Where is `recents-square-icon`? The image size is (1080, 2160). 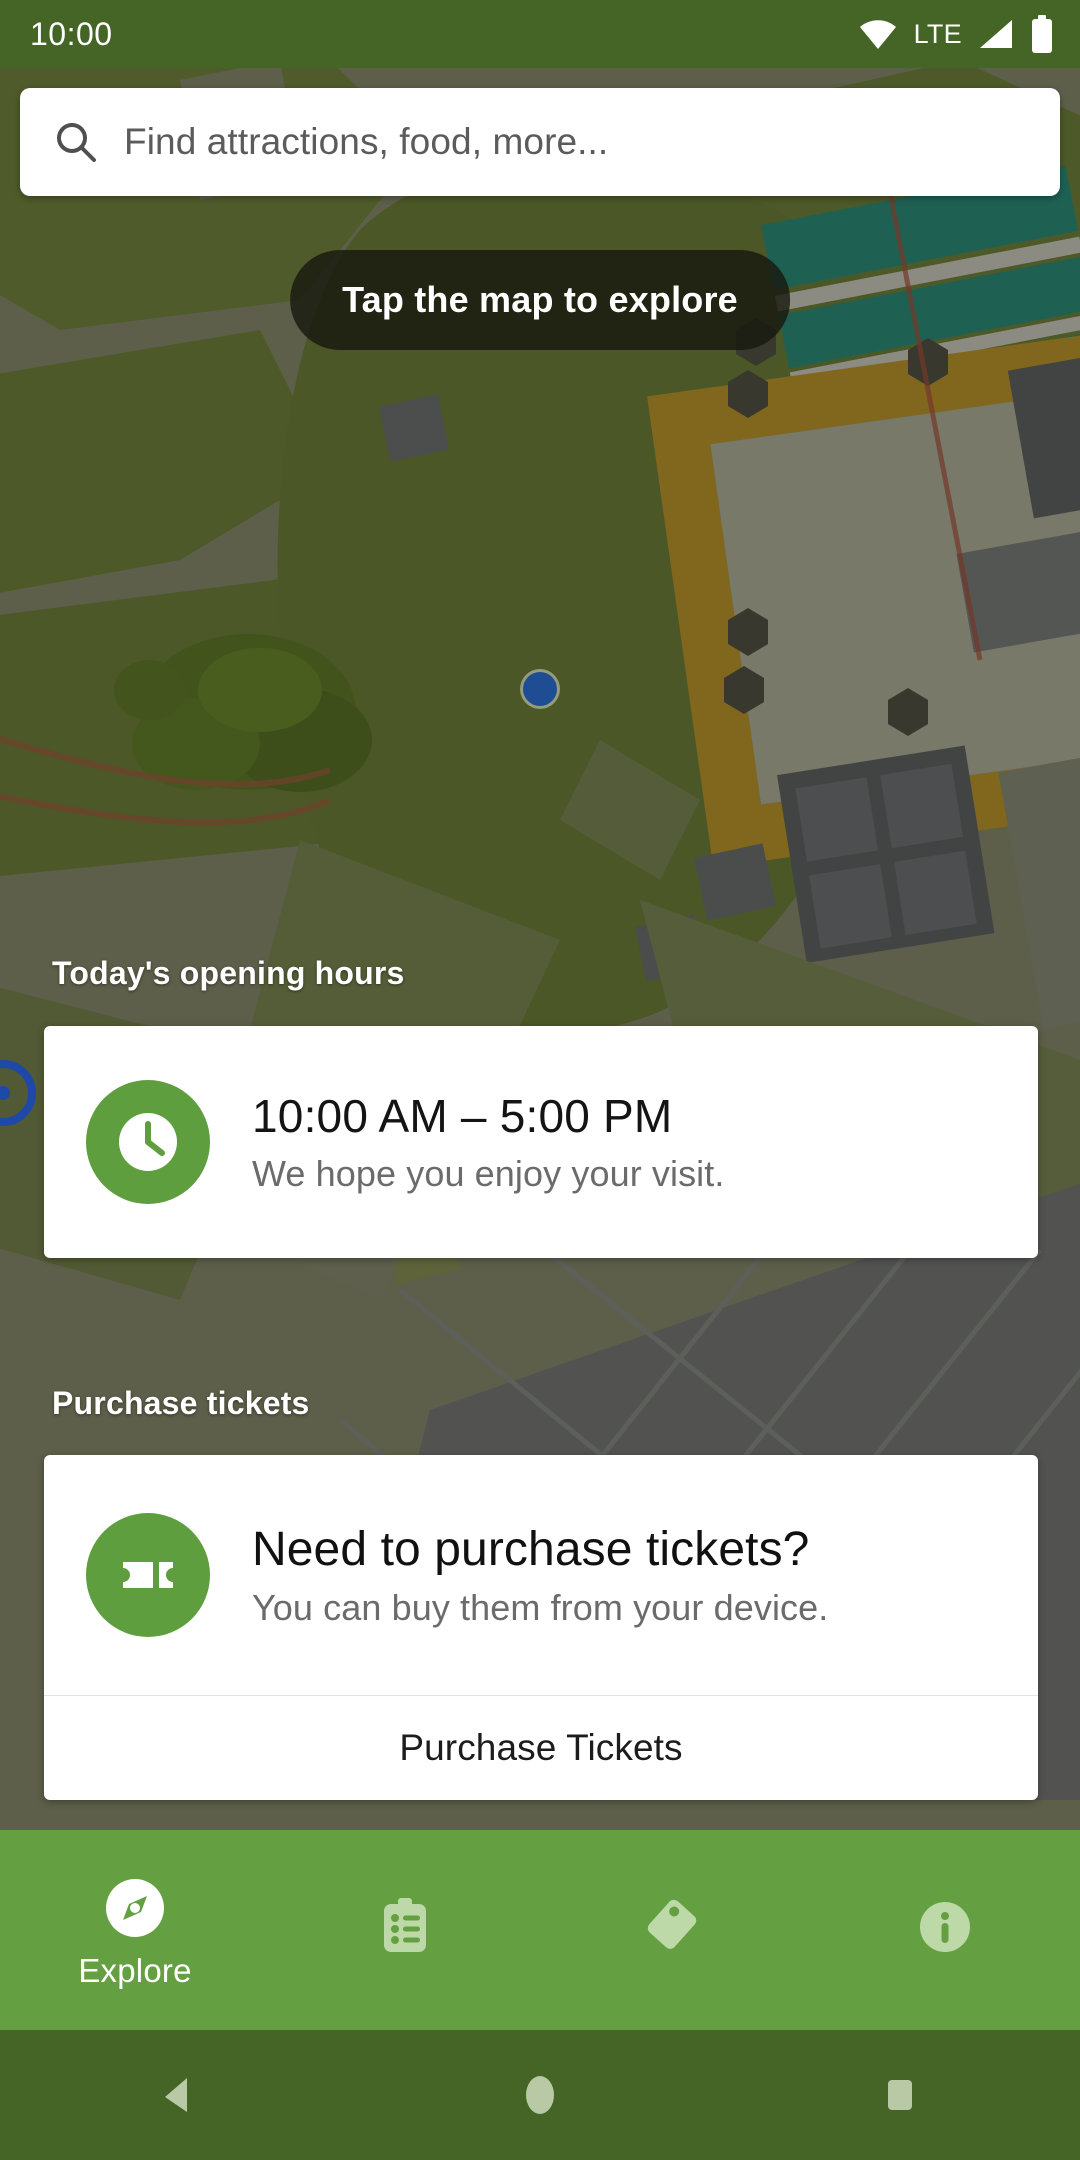
recents-square-icon is located at coordinates (900, 2095).